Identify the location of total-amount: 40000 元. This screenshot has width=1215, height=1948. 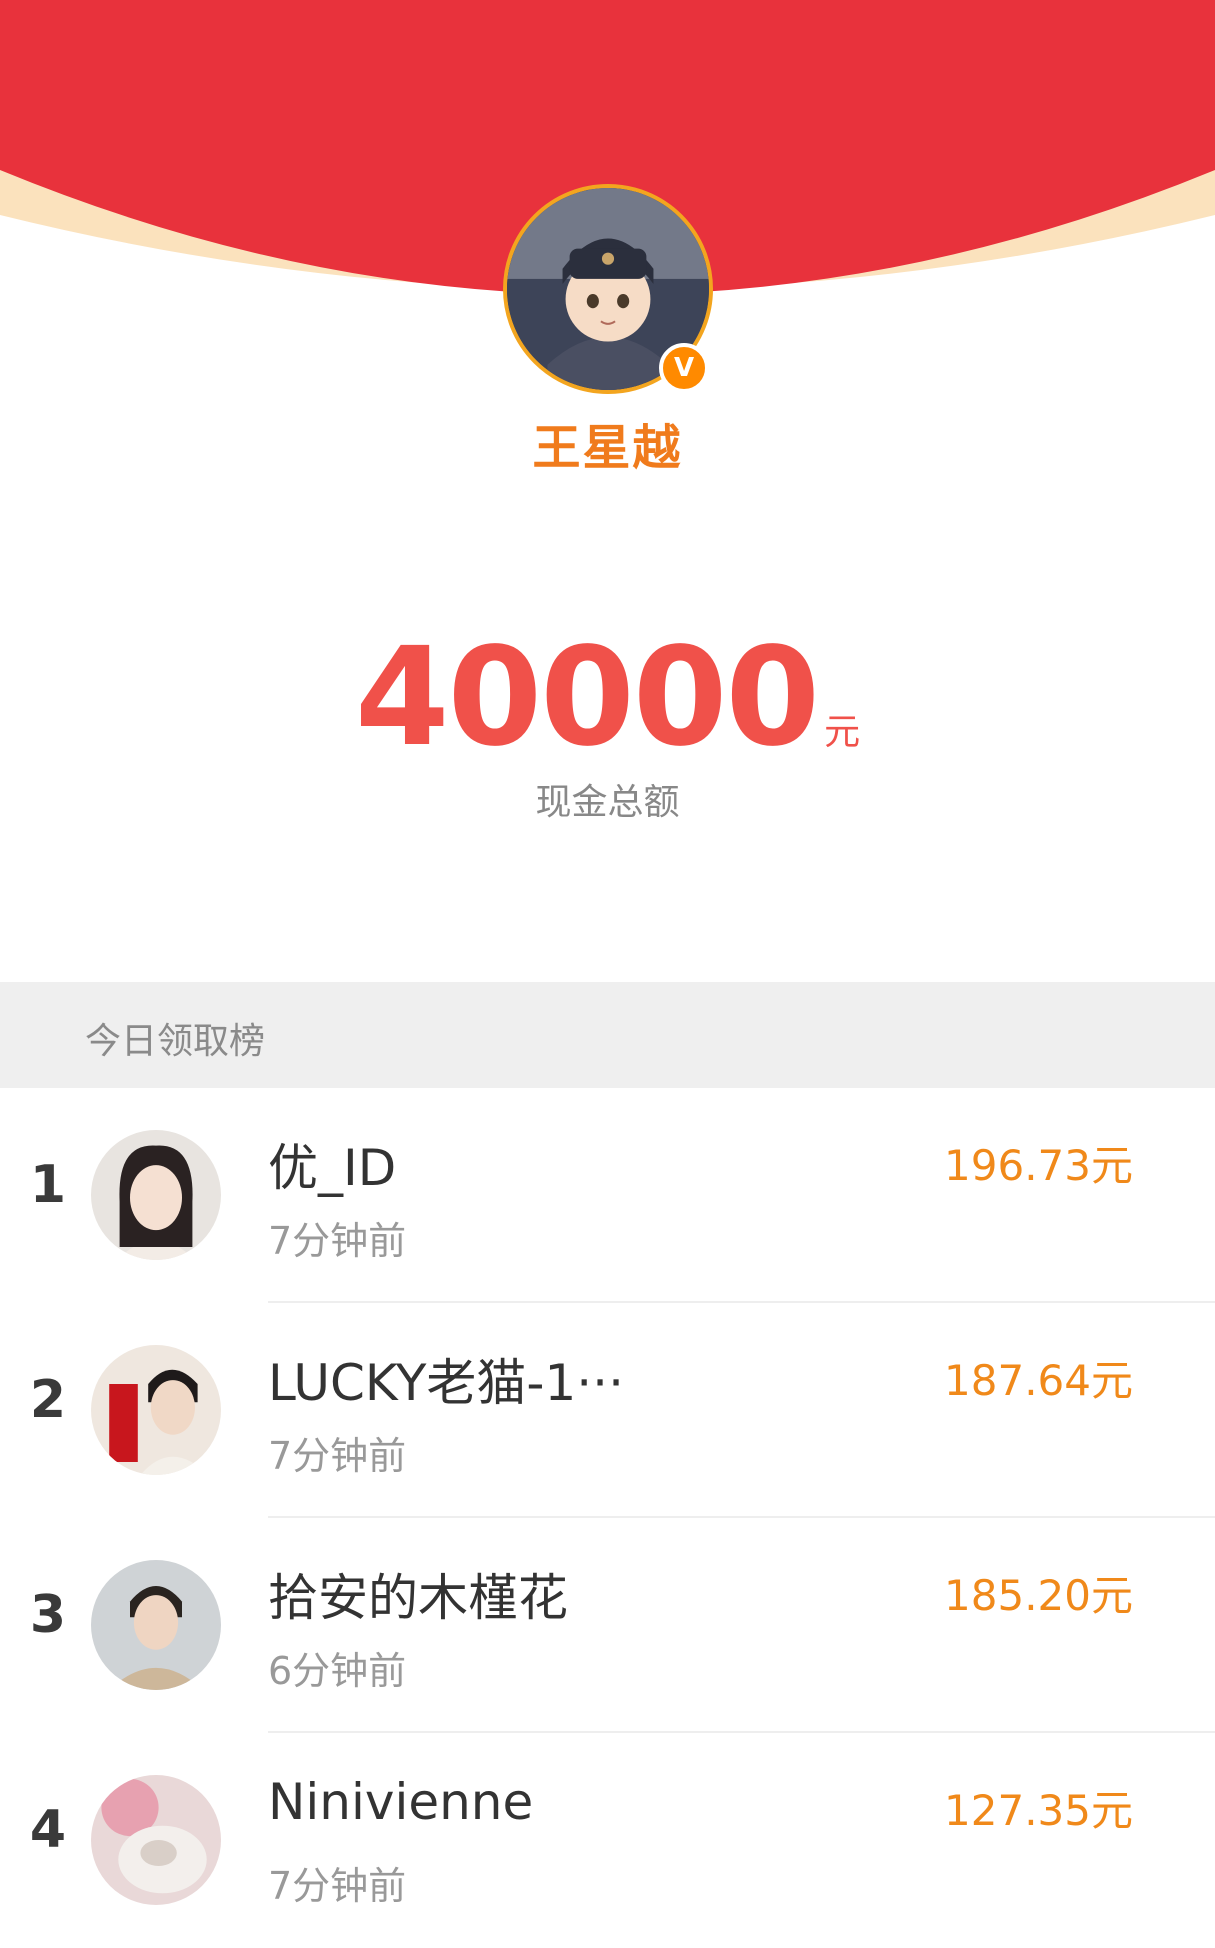
(607, 698).